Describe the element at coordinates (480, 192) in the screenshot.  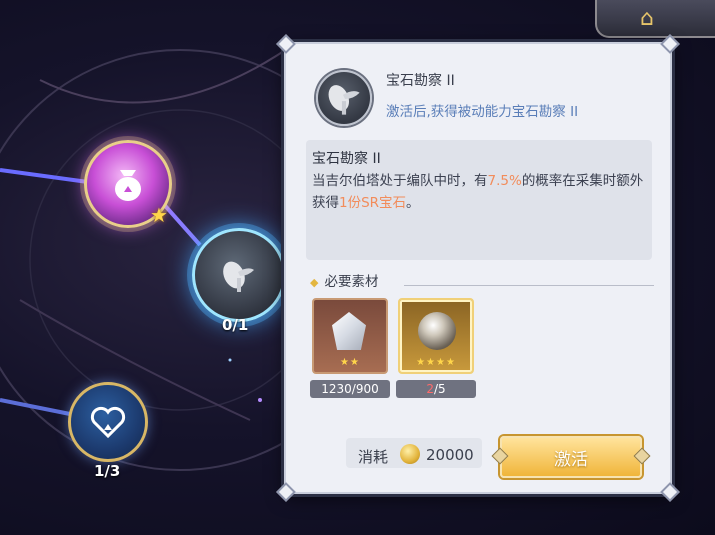
I see `description-text: 当吉尔伯塔处于编队中时，有7.5%的概率在采集时额外获得1份SR宝石。` at that location.